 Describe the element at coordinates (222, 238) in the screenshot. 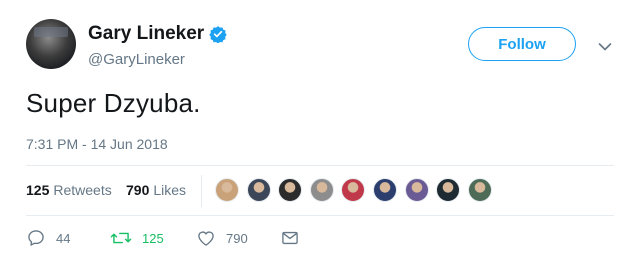

I see `like-action: 790` at that location.